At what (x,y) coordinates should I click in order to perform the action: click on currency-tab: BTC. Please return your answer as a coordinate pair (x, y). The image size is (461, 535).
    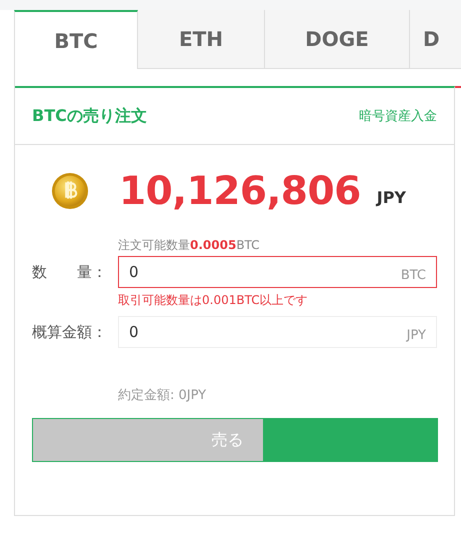
    Looking at the image, I should click on (76, 39).